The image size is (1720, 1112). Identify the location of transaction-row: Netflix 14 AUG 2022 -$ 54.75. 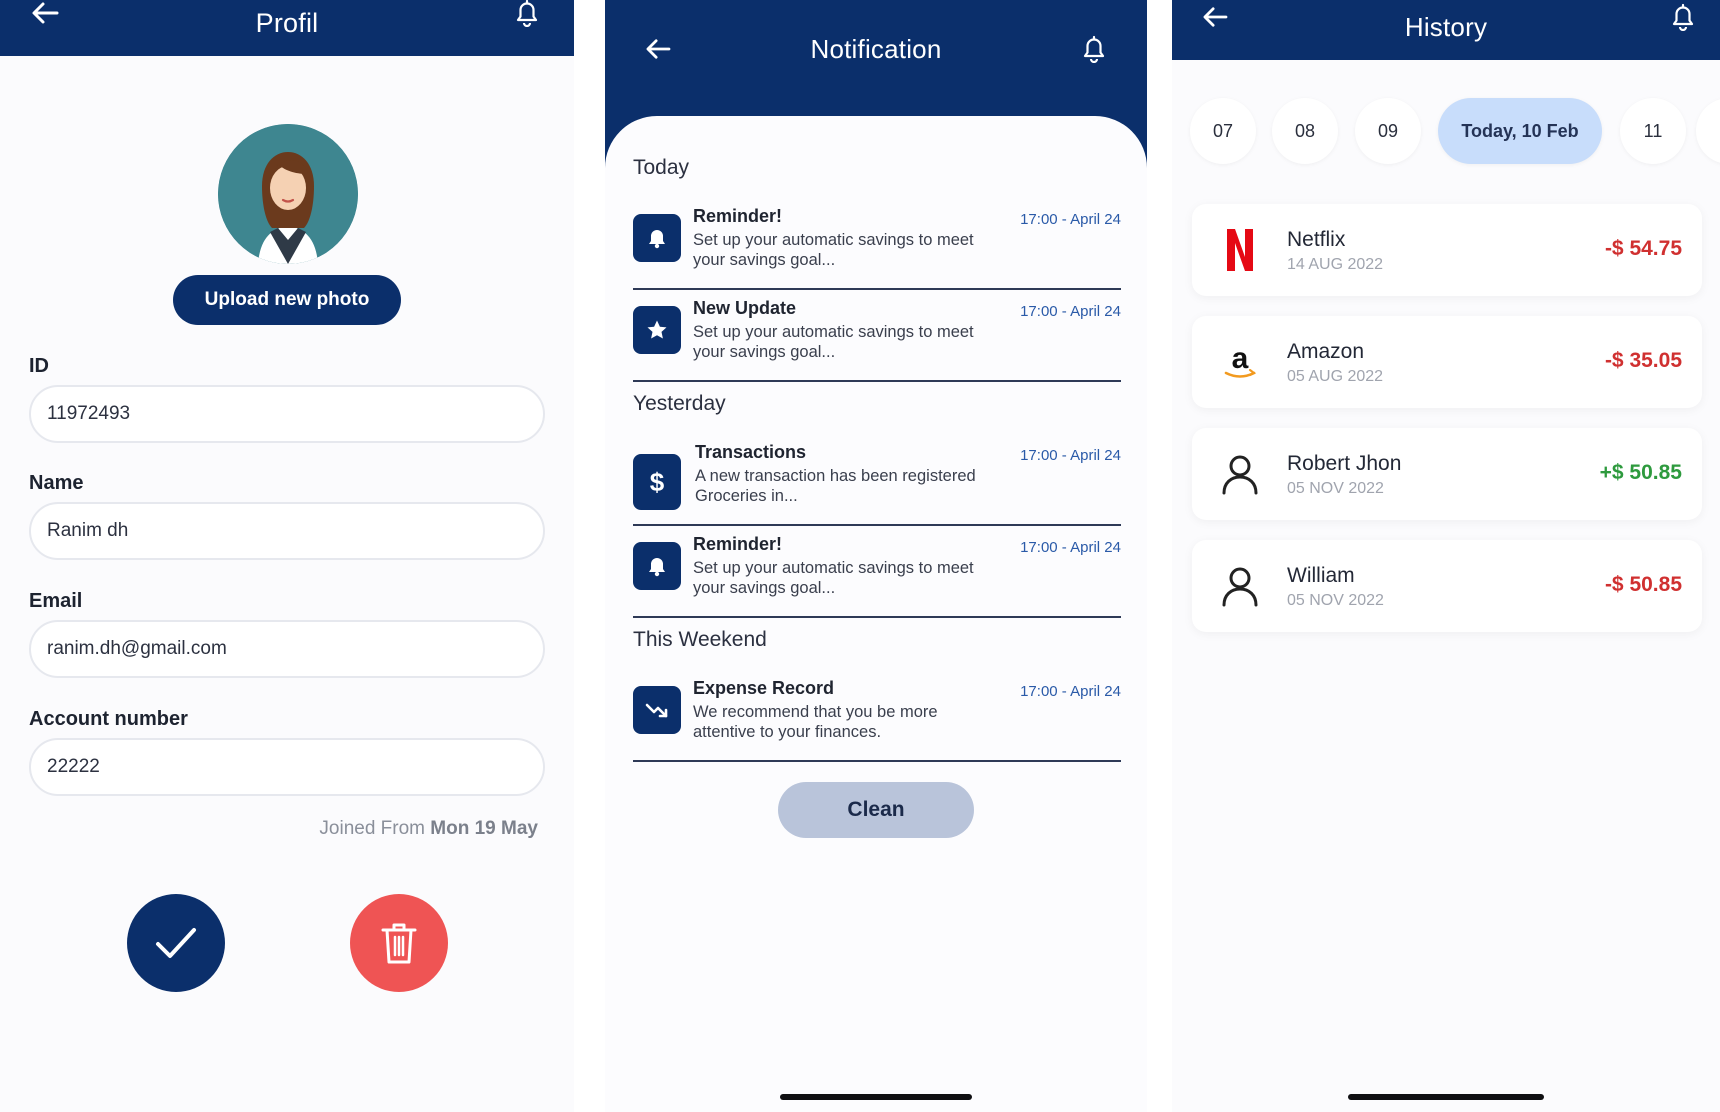
(1447, 250).